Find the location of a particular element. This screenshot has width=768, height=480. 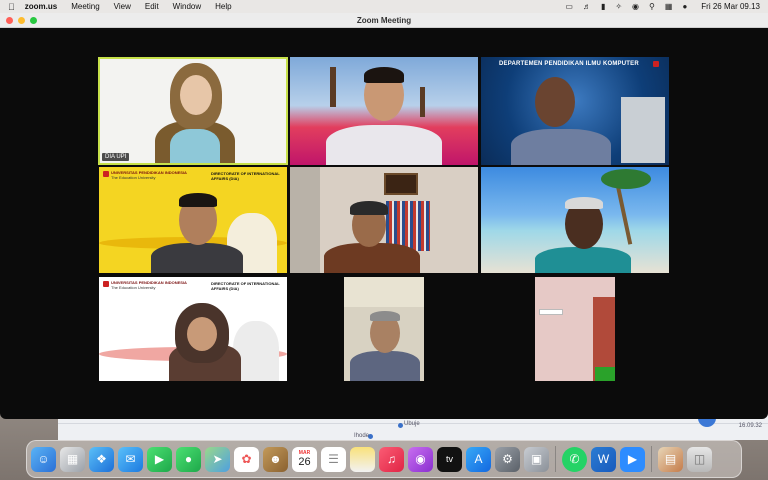

calendar-day: 26 is located at coordinates (304, 462).